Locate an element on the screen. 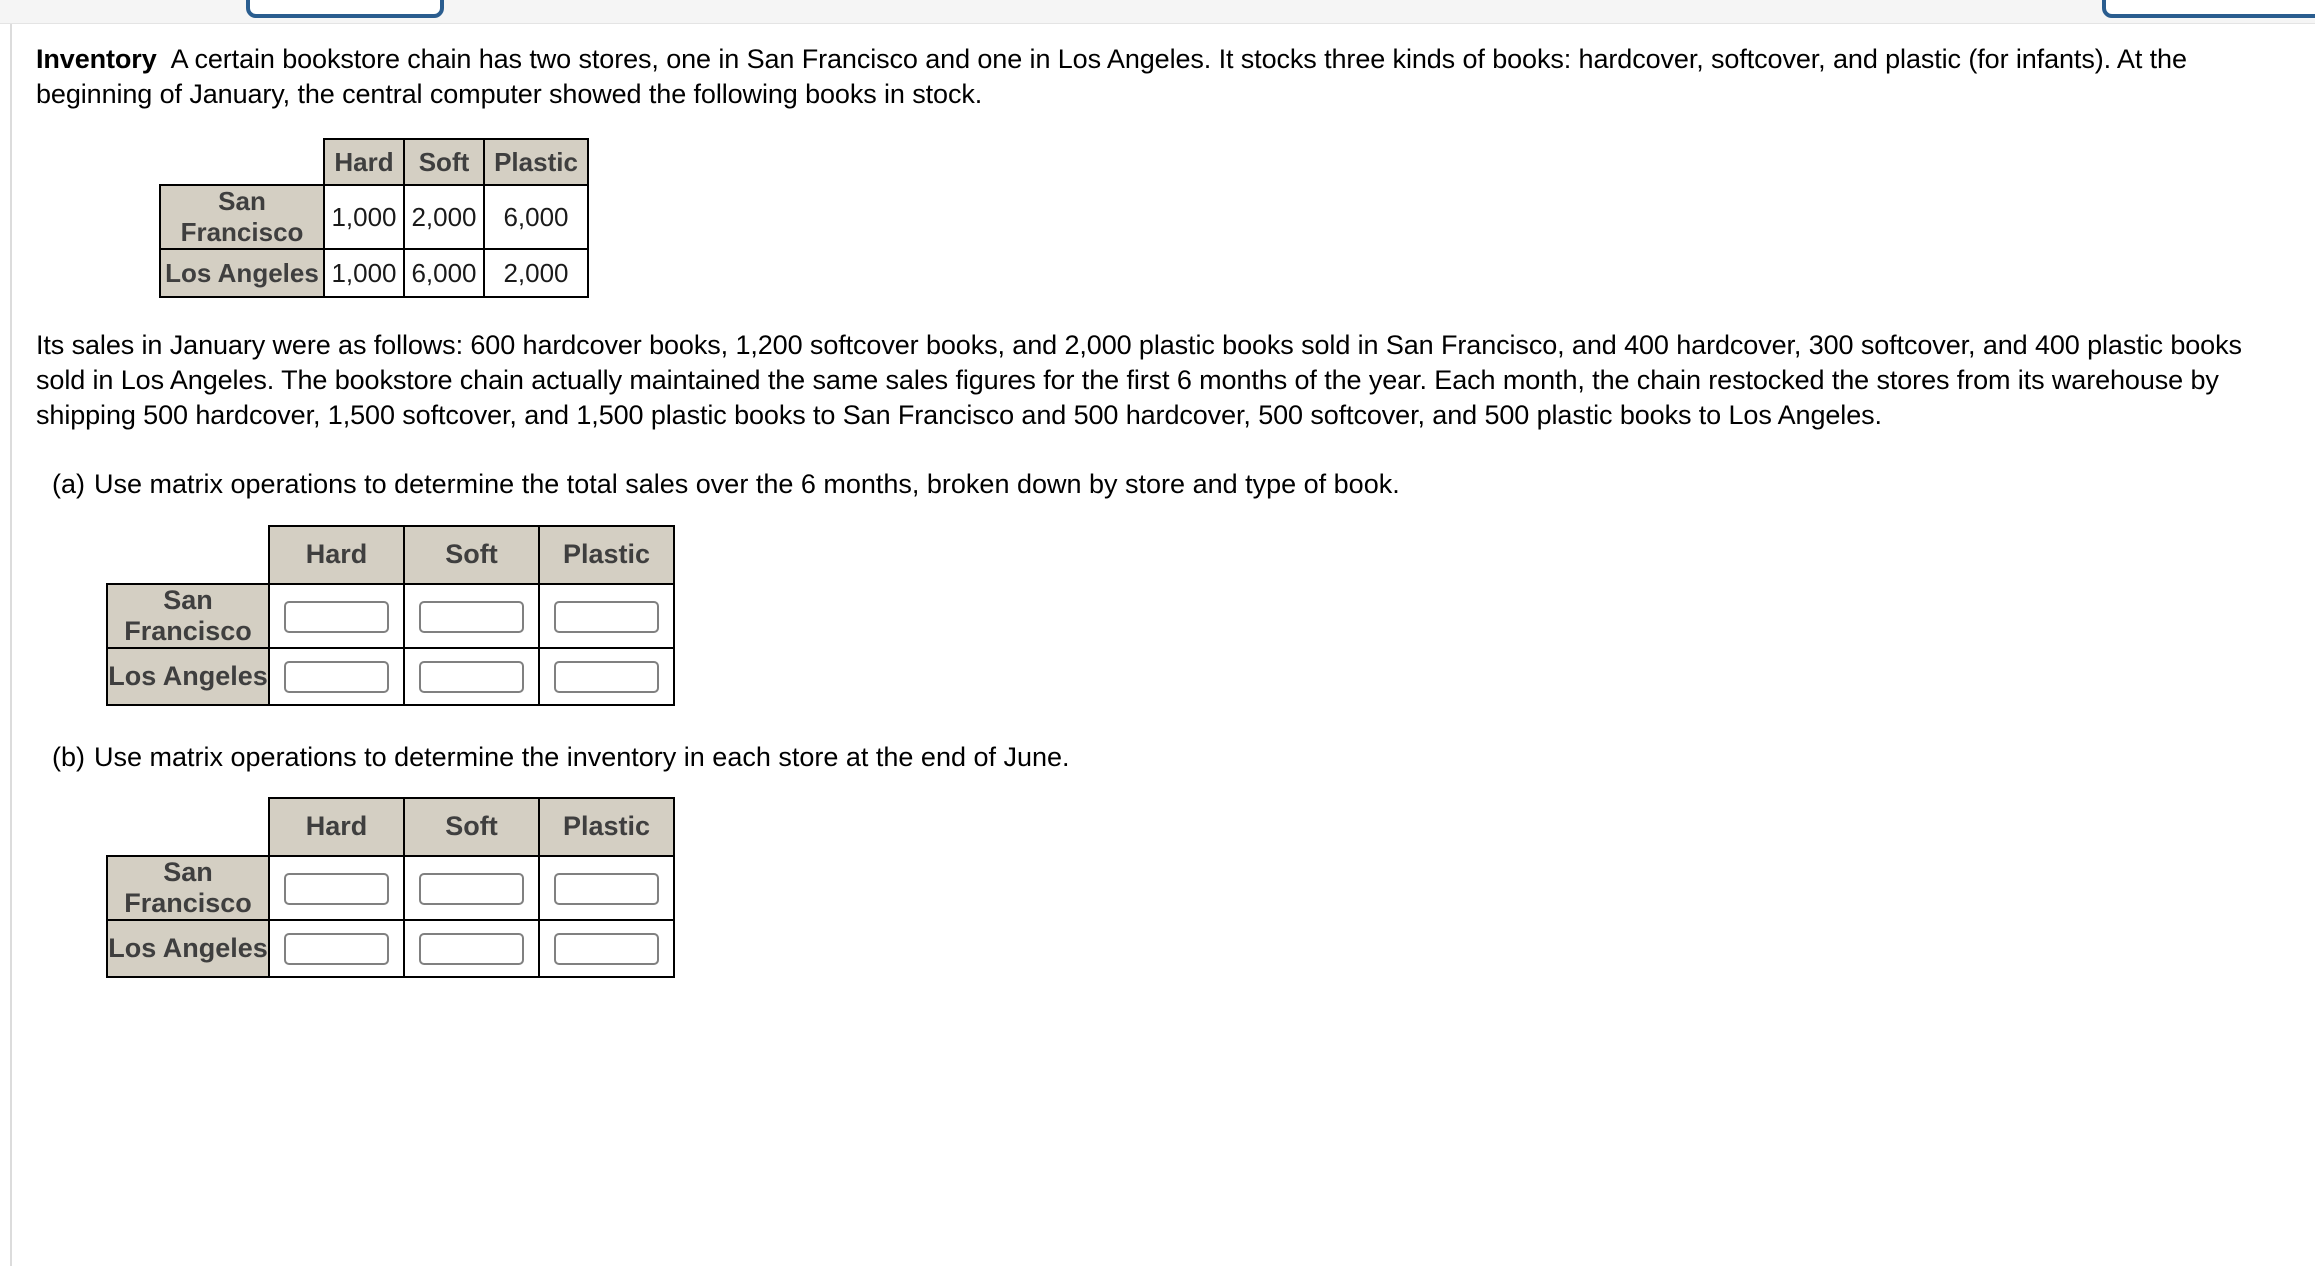 Image resolution: width=2315 pixels, height=1266 pixels. part-a-la-plastic-cell is located at coordinates (606, 676).